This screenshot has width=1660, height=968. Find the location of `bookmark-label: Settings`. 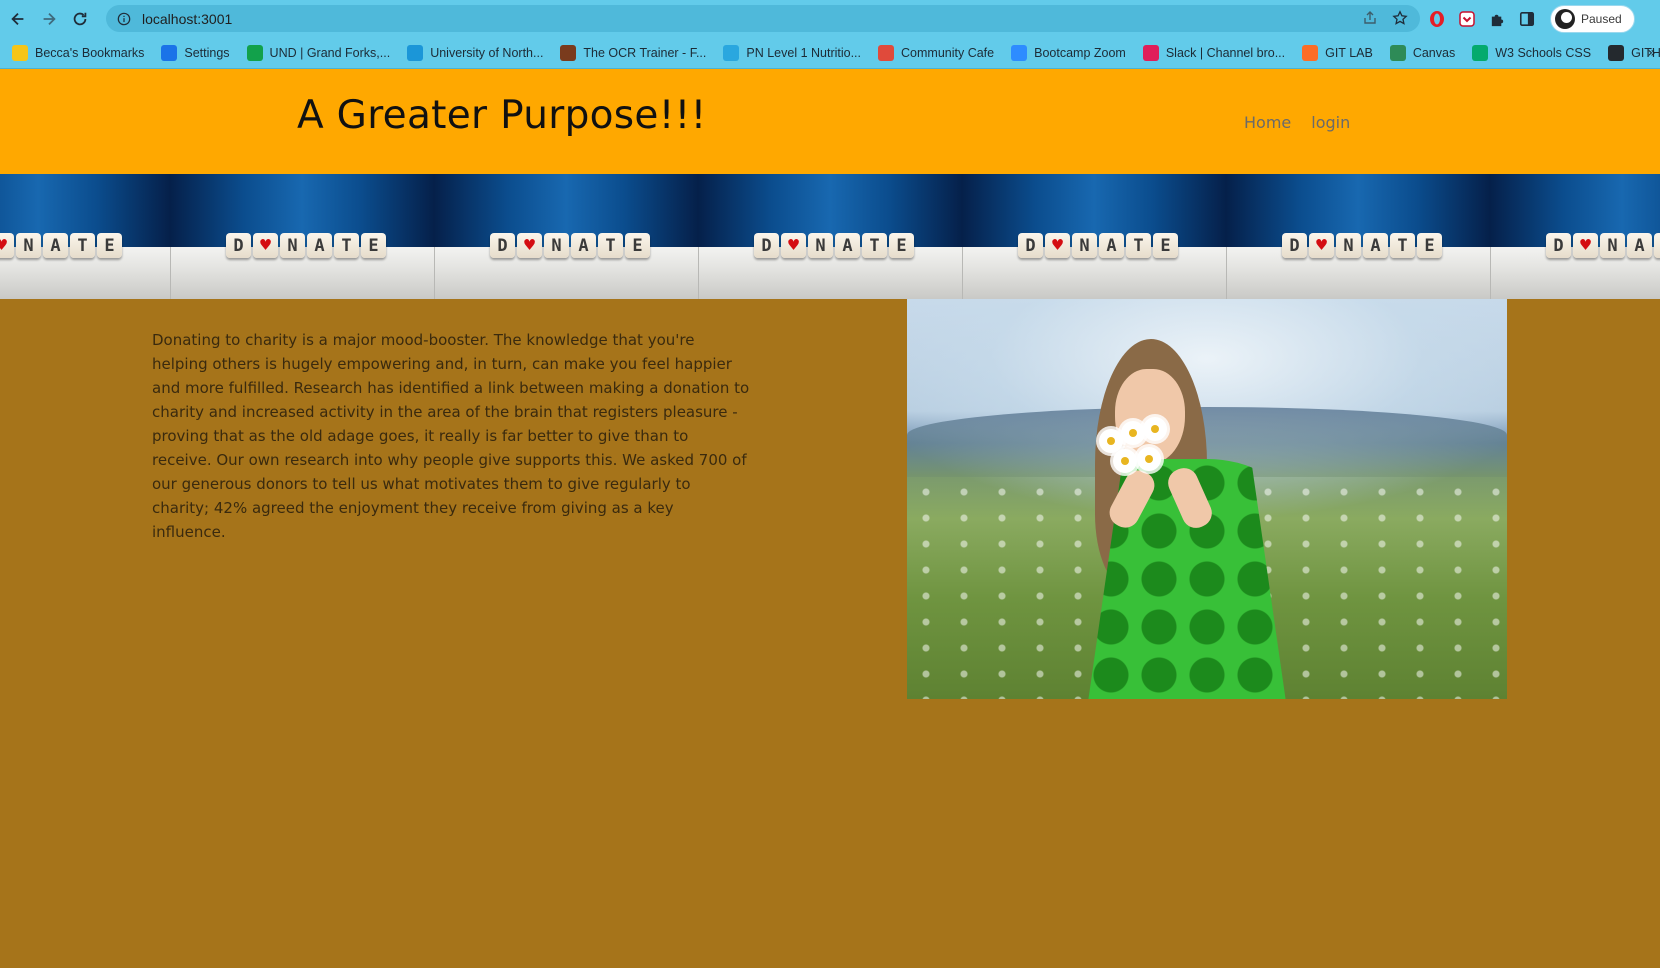

bookmark-label: Settings is located at coordinates (207, 52).